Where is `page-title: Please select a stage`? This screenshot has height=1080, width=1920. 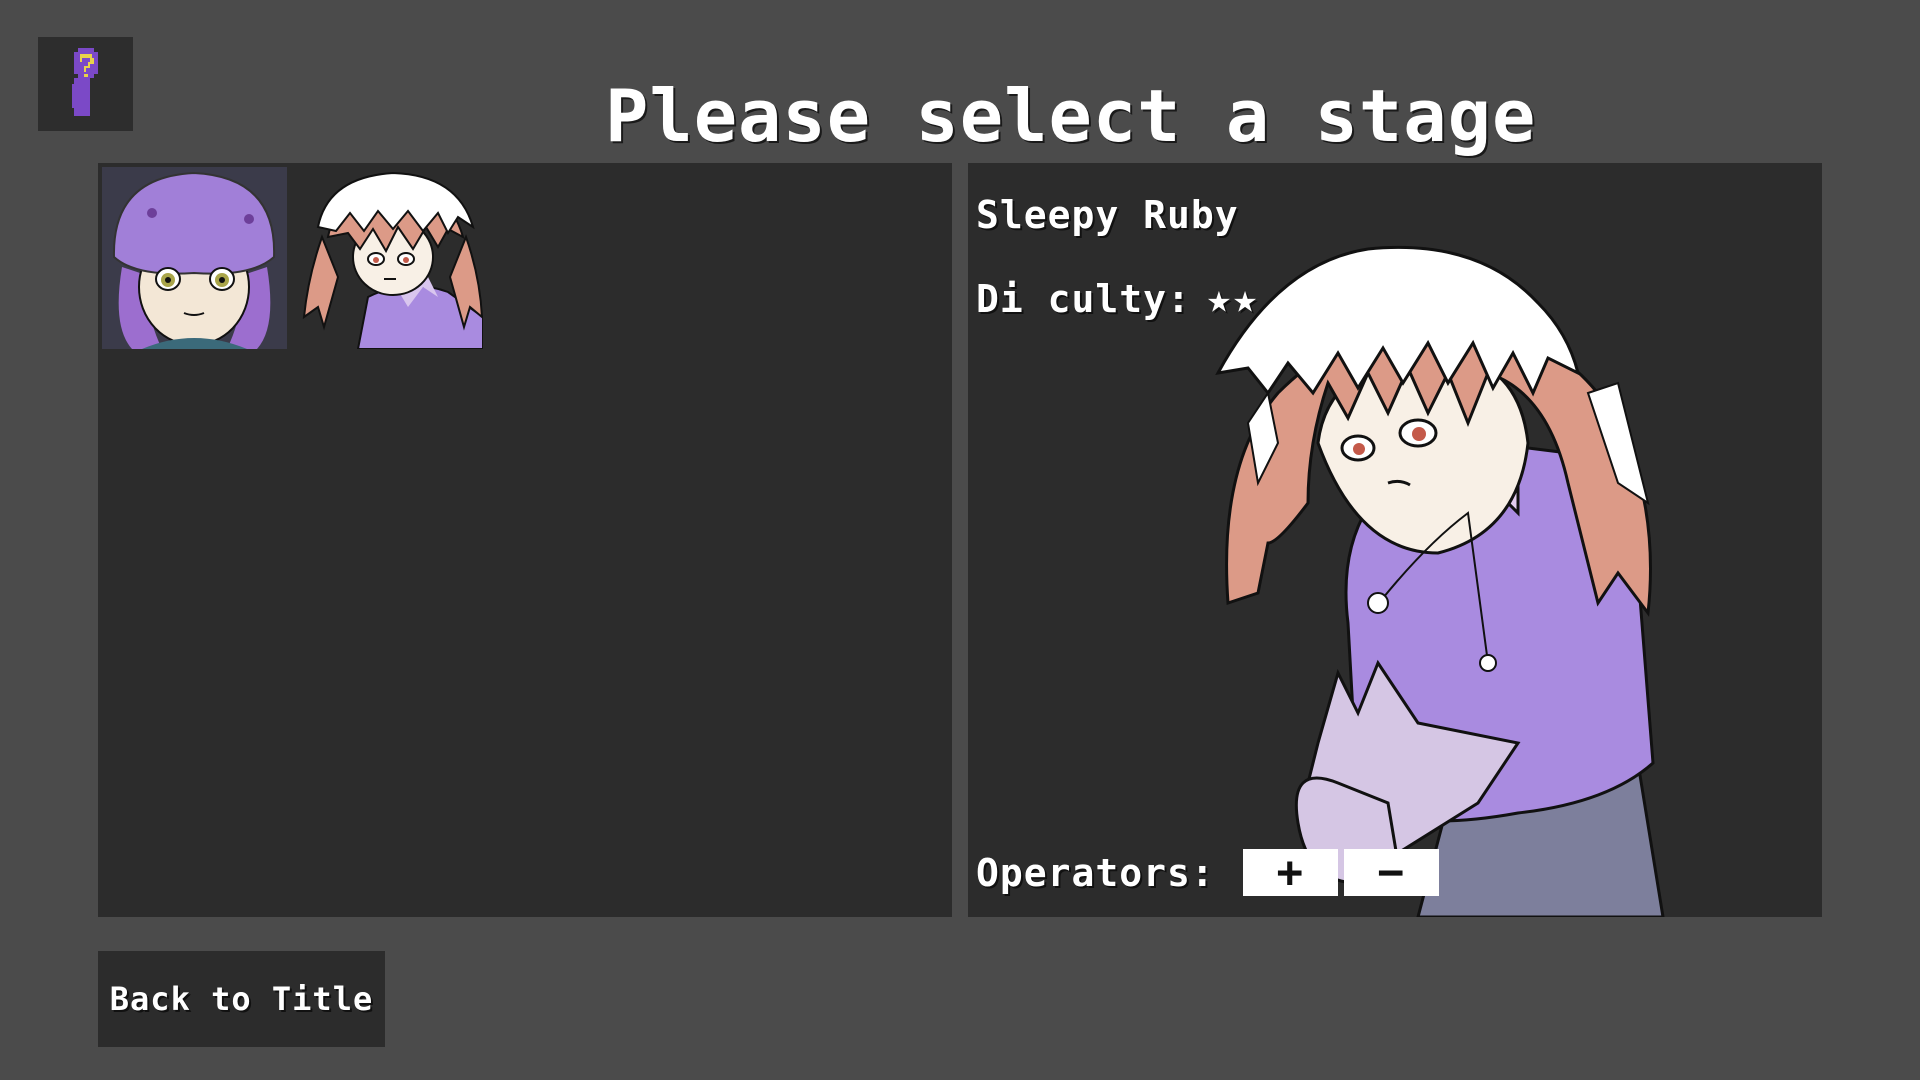 page-title: Please select a stage is located at coordinates (1071, 116).